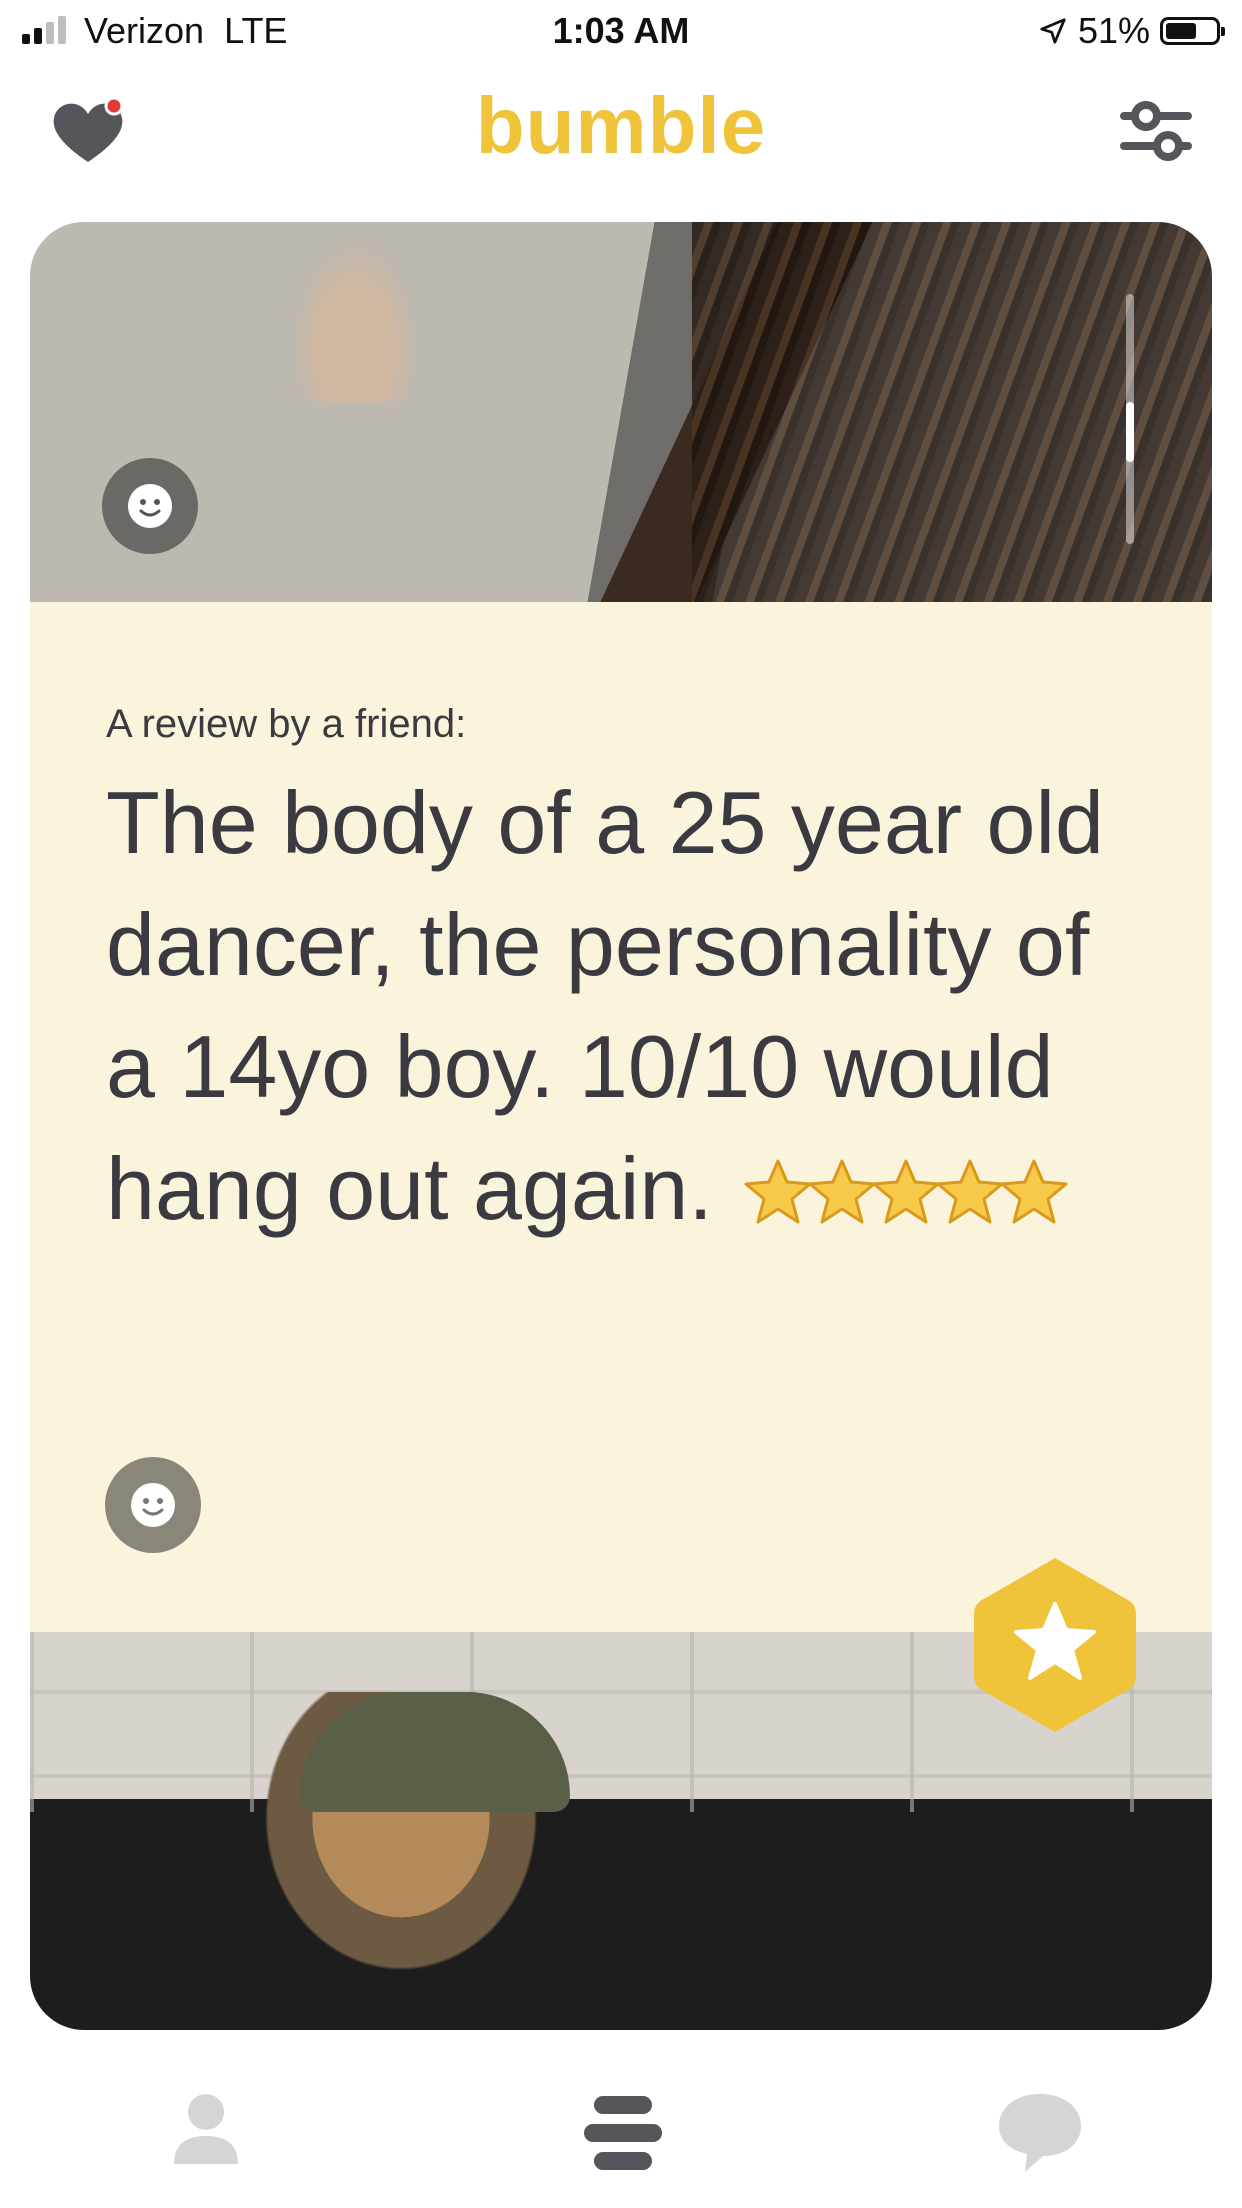  I want to click on nav-chats, so click(1040, 2135).